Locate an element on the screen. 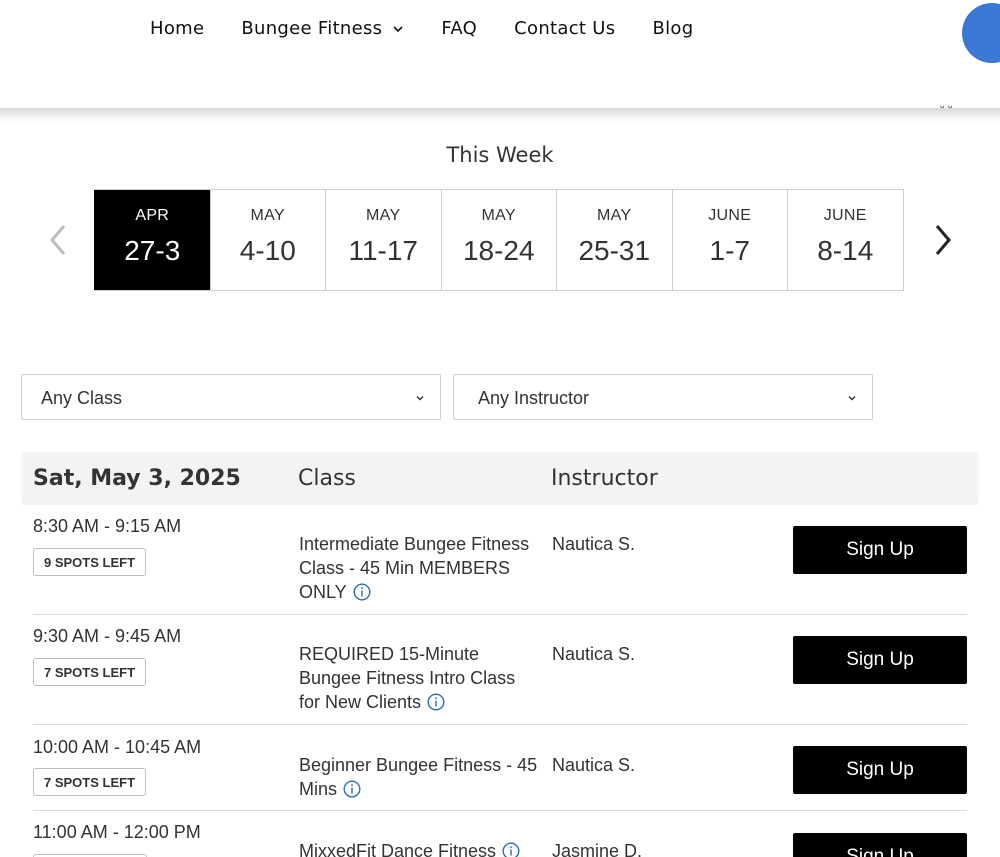 The height and width of the screenshot is (857, 1000). nav-contact-us-label: Contact Us is located at coordinates (565, 28).